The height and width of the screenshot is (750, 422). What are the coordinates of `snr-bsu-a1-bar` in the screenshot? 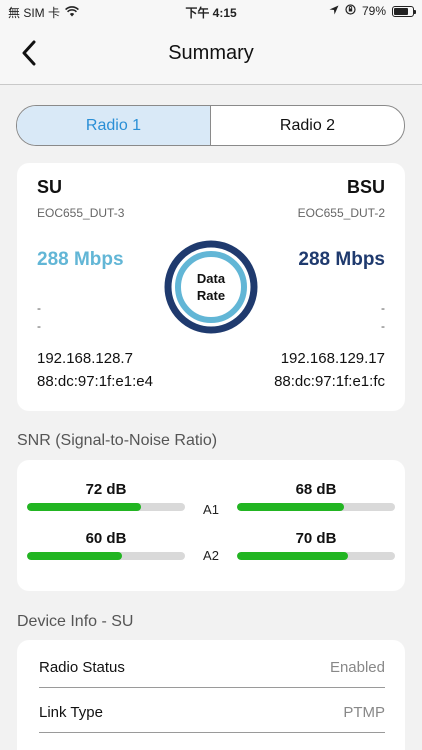 It's located at (316, 507).